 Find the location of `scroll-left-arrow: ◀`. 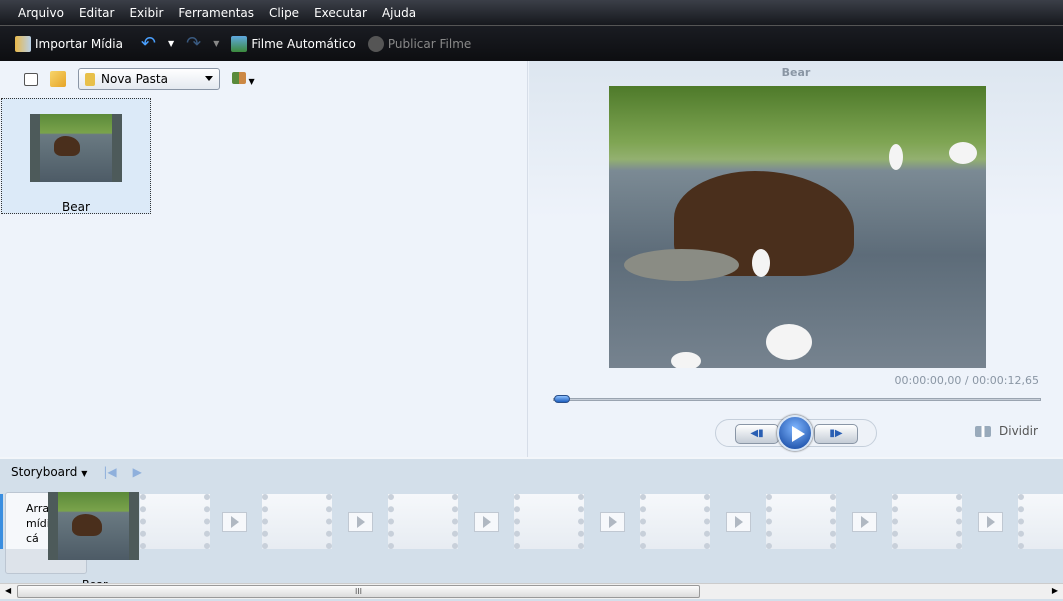

scroll-left-arrow: ◀ is located at coordinates (8, 590).